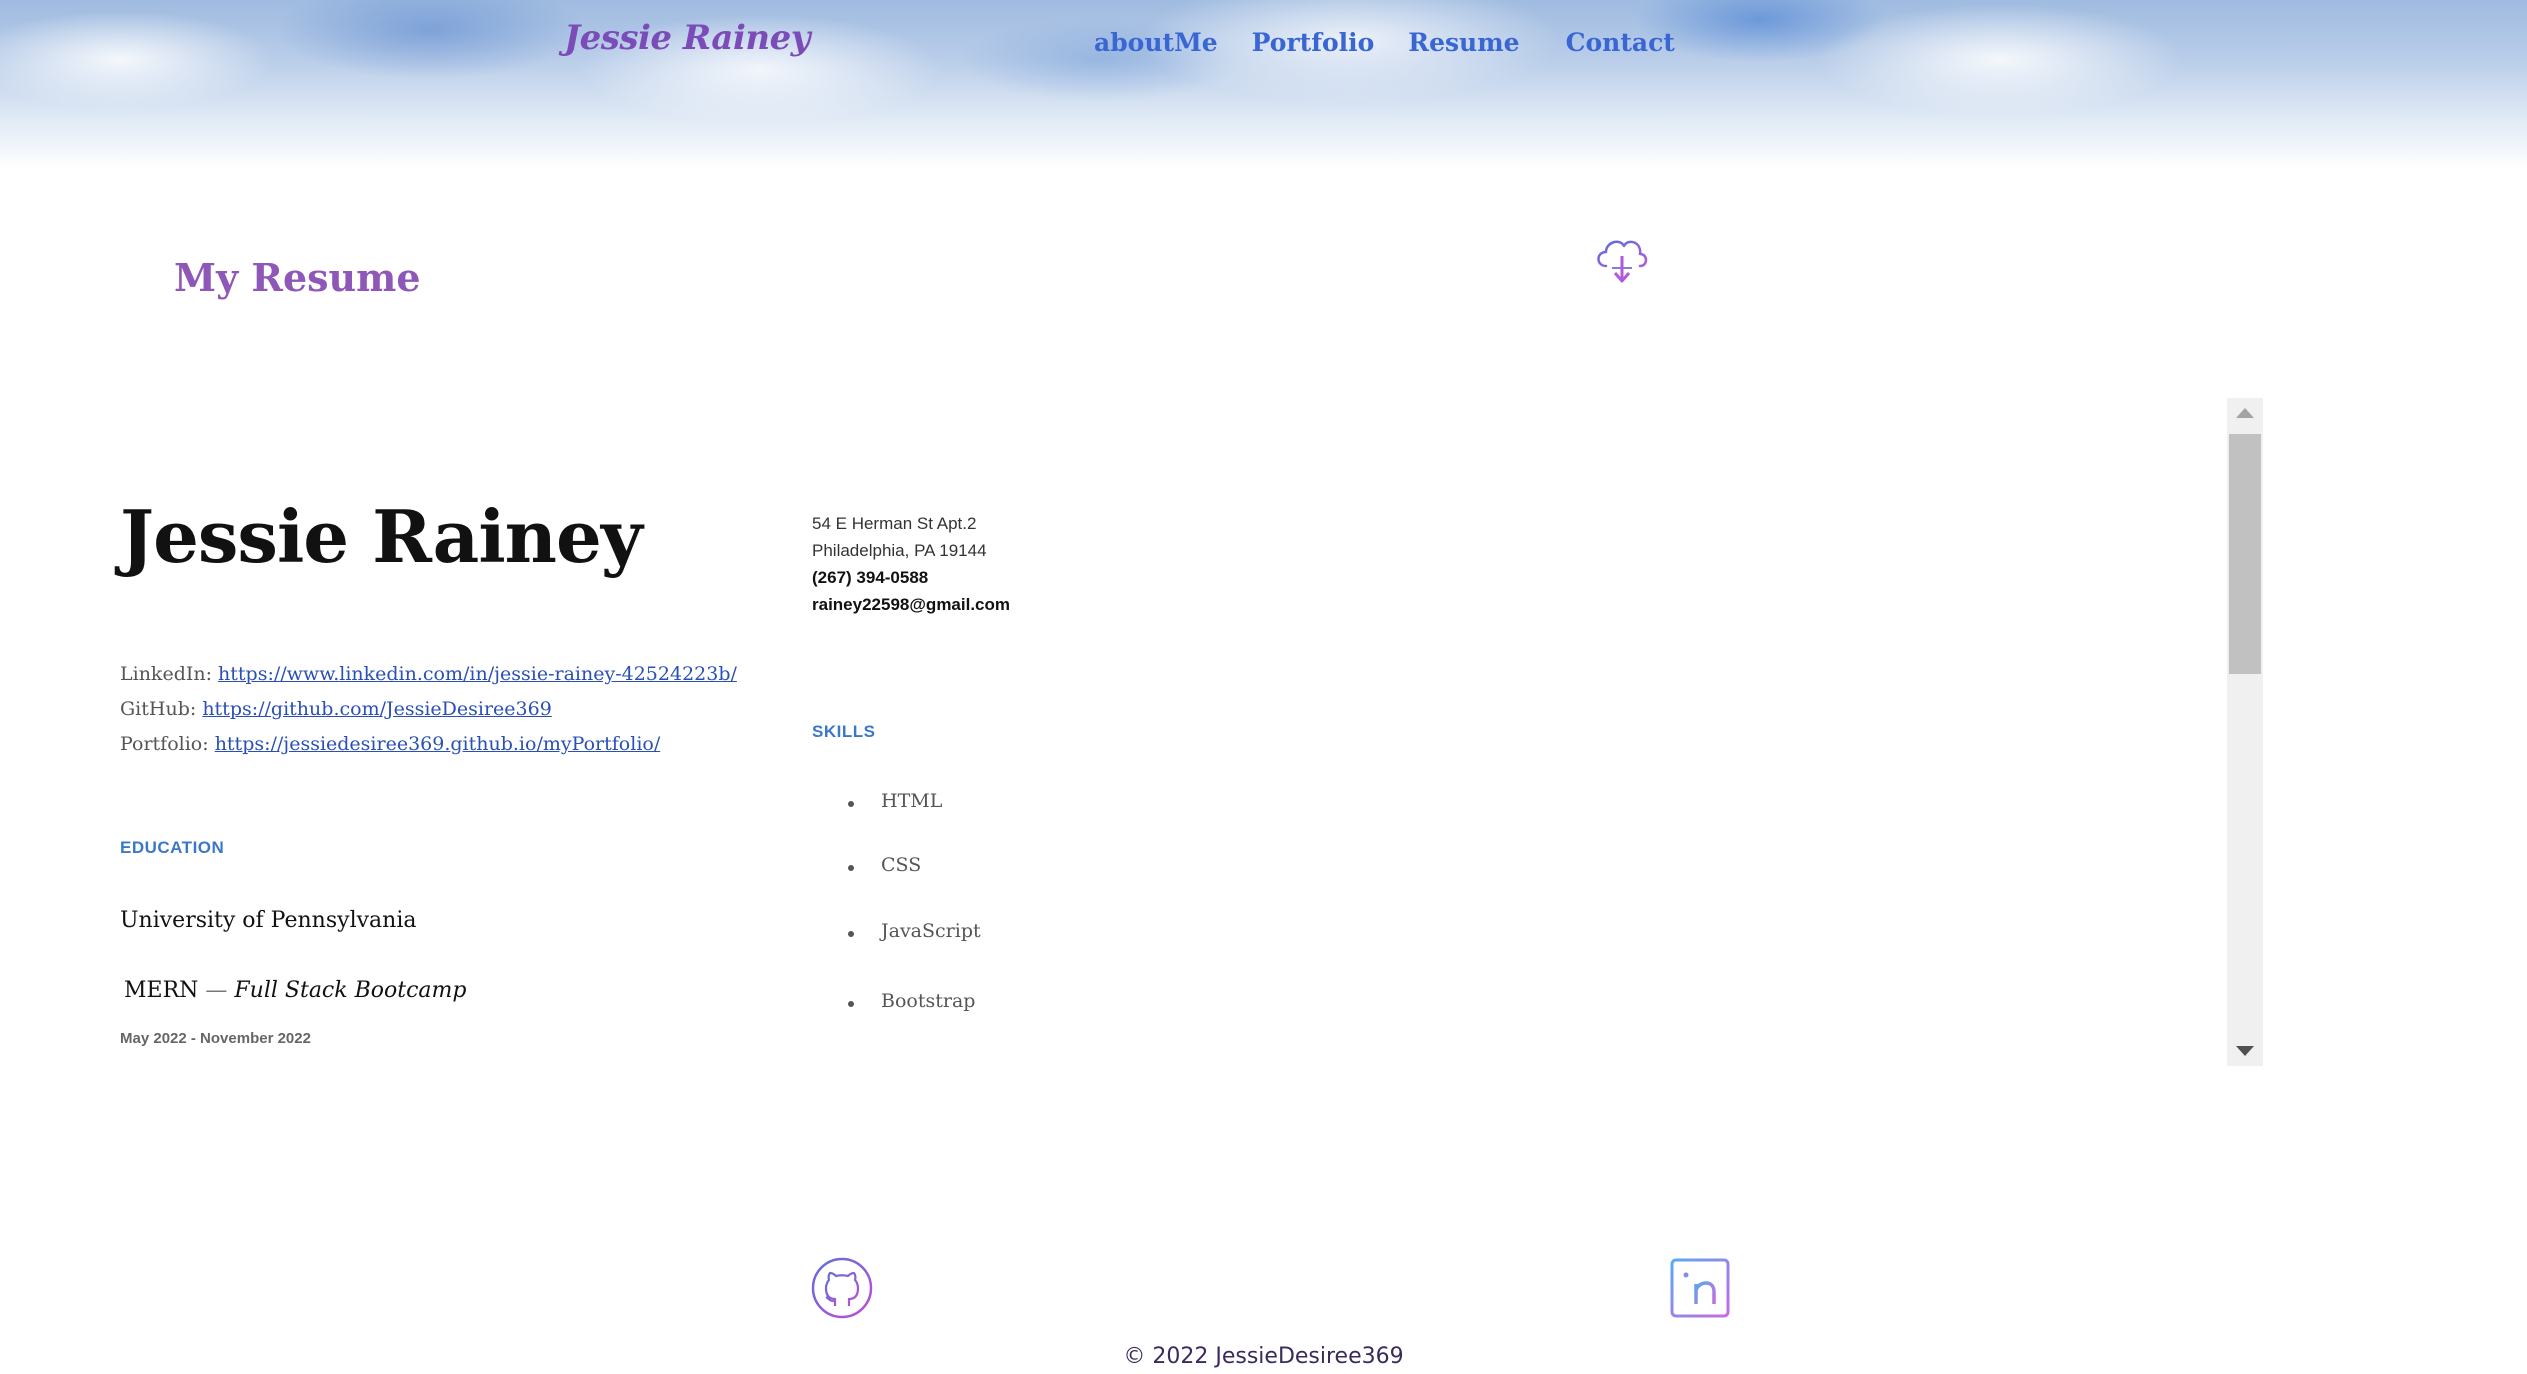 The height and width of the screenshot is (1374, 2527). I want to click on program-prefix: MERN, so click(161, 990).